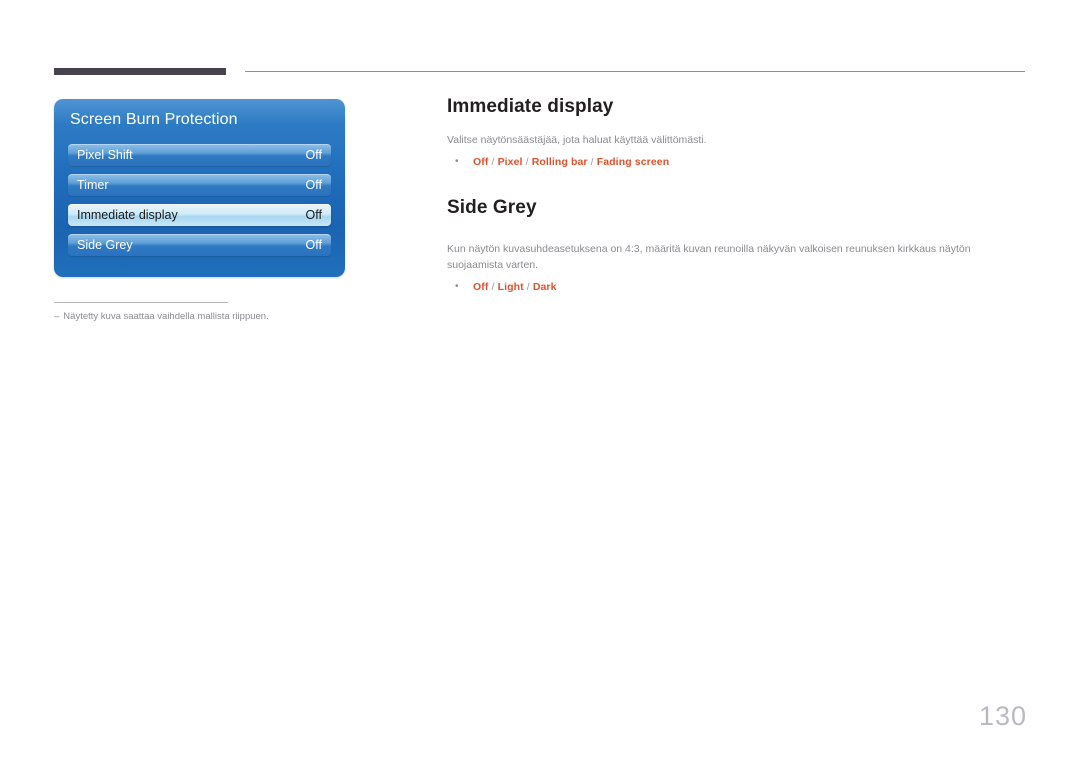 The image size is (1080, 763). Describe the element at coordinates (492, 207) in the screenshot. I see `section-title: Side Grey` at that location.